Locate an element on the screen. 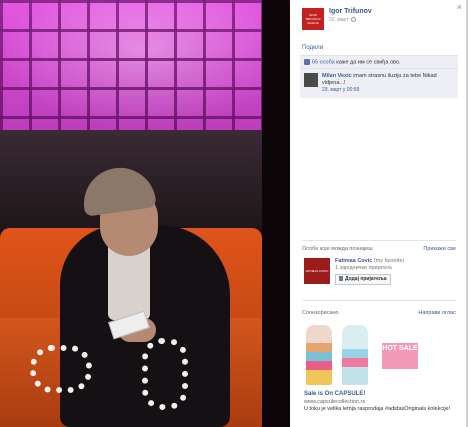  pymk-see-all: Прикажи све is located at coordinates (439, 249).